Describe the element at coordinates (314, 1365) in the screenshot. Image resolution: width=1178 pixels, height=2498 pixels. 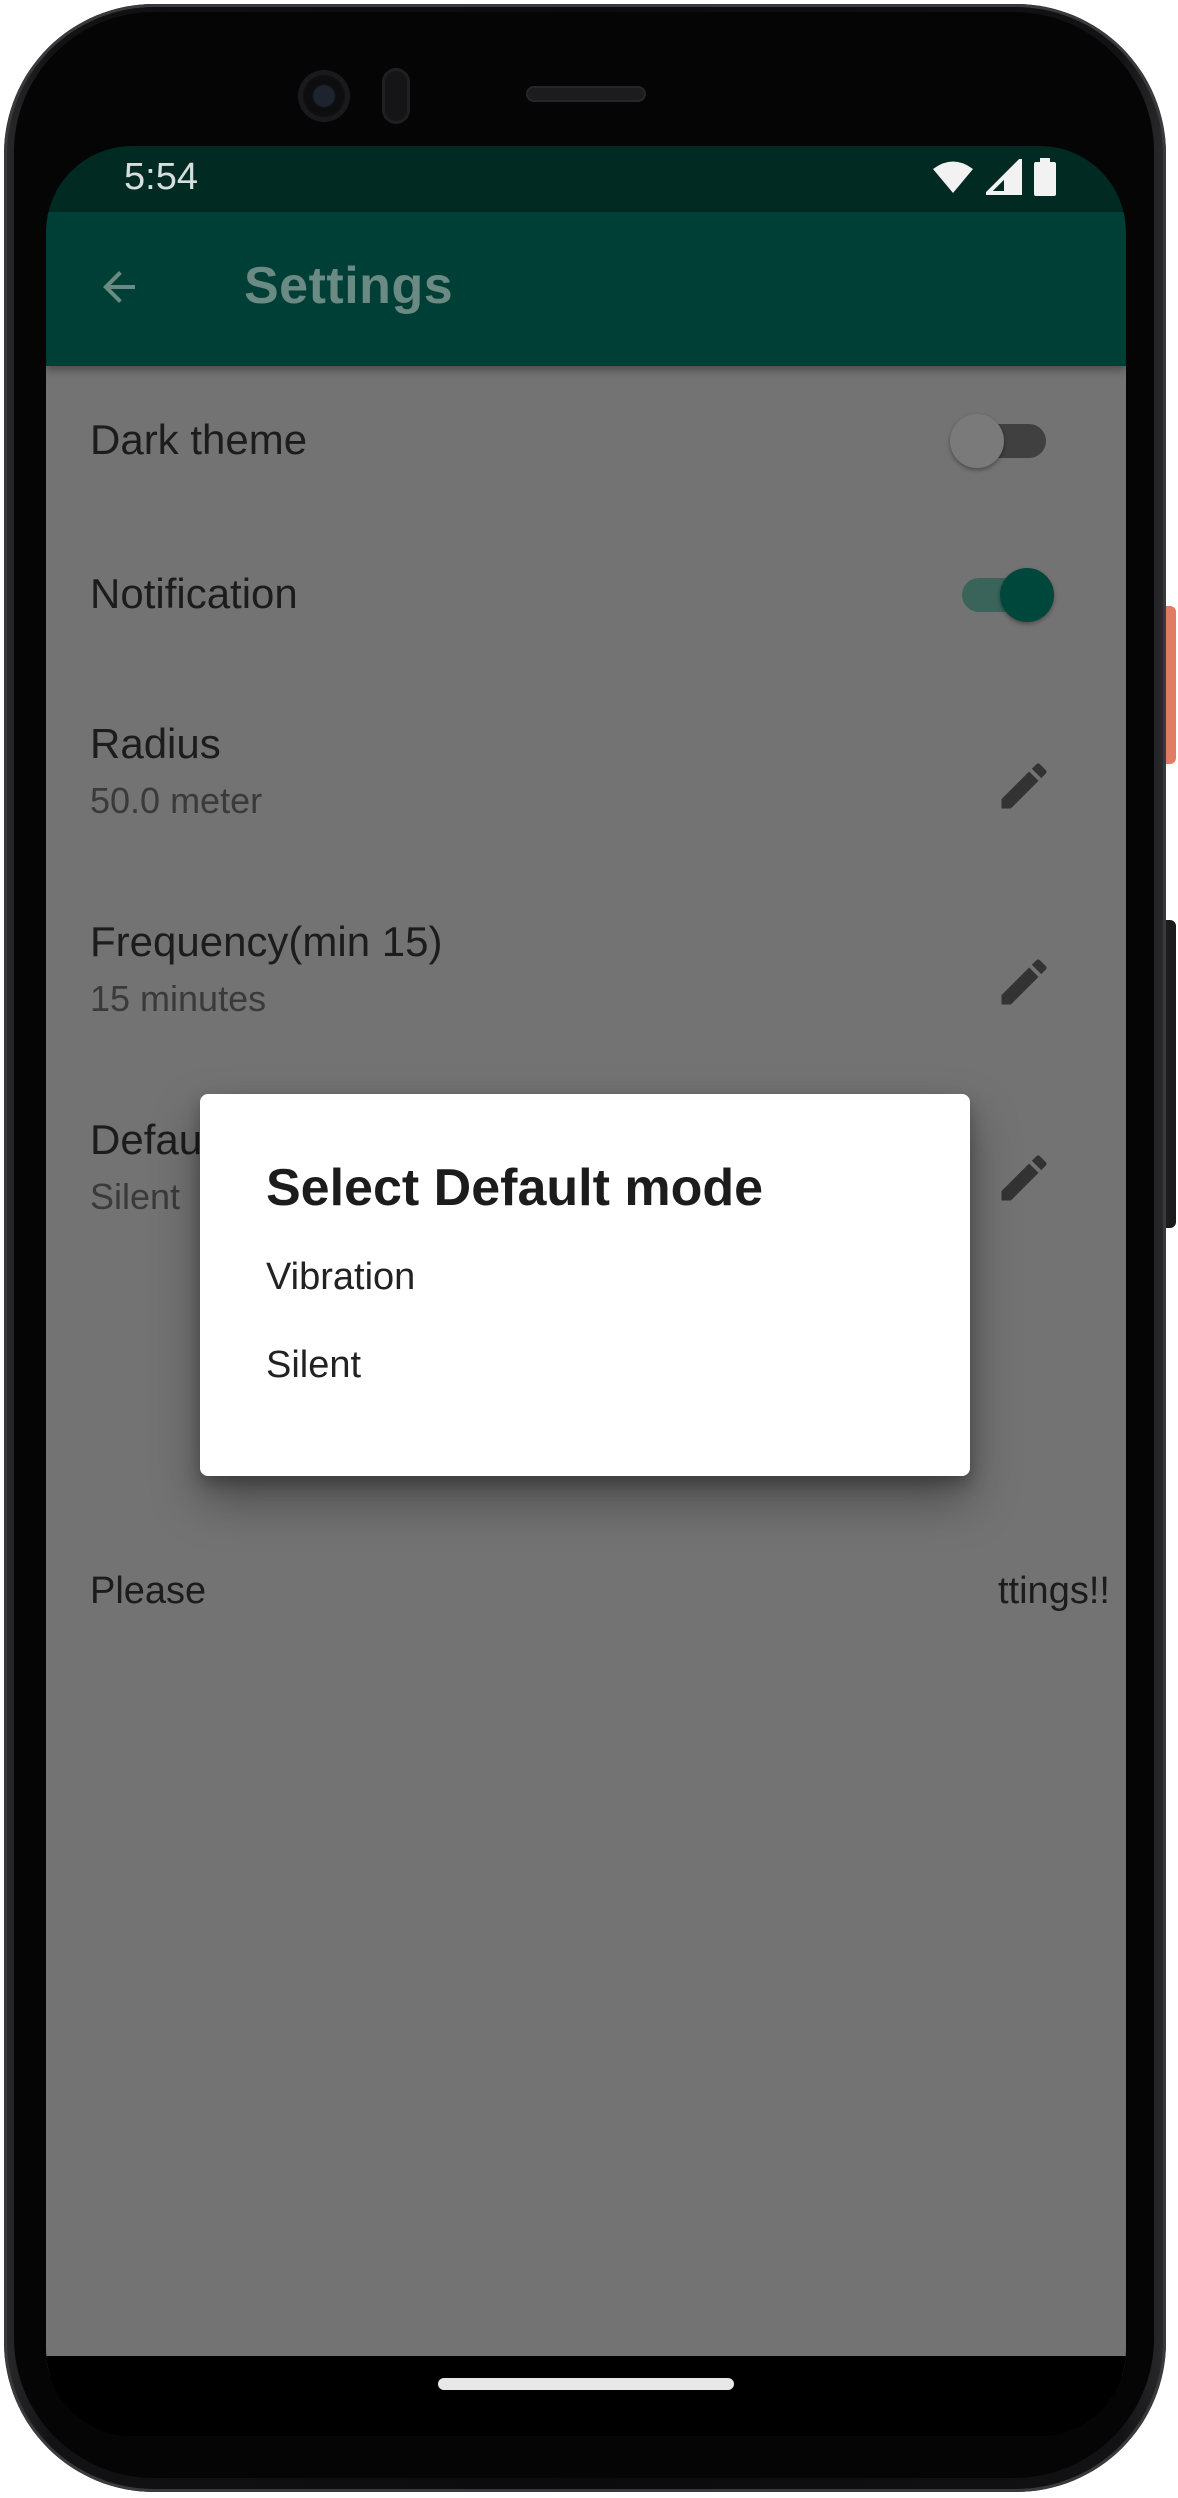
I see `option-label: Silent` at that location.